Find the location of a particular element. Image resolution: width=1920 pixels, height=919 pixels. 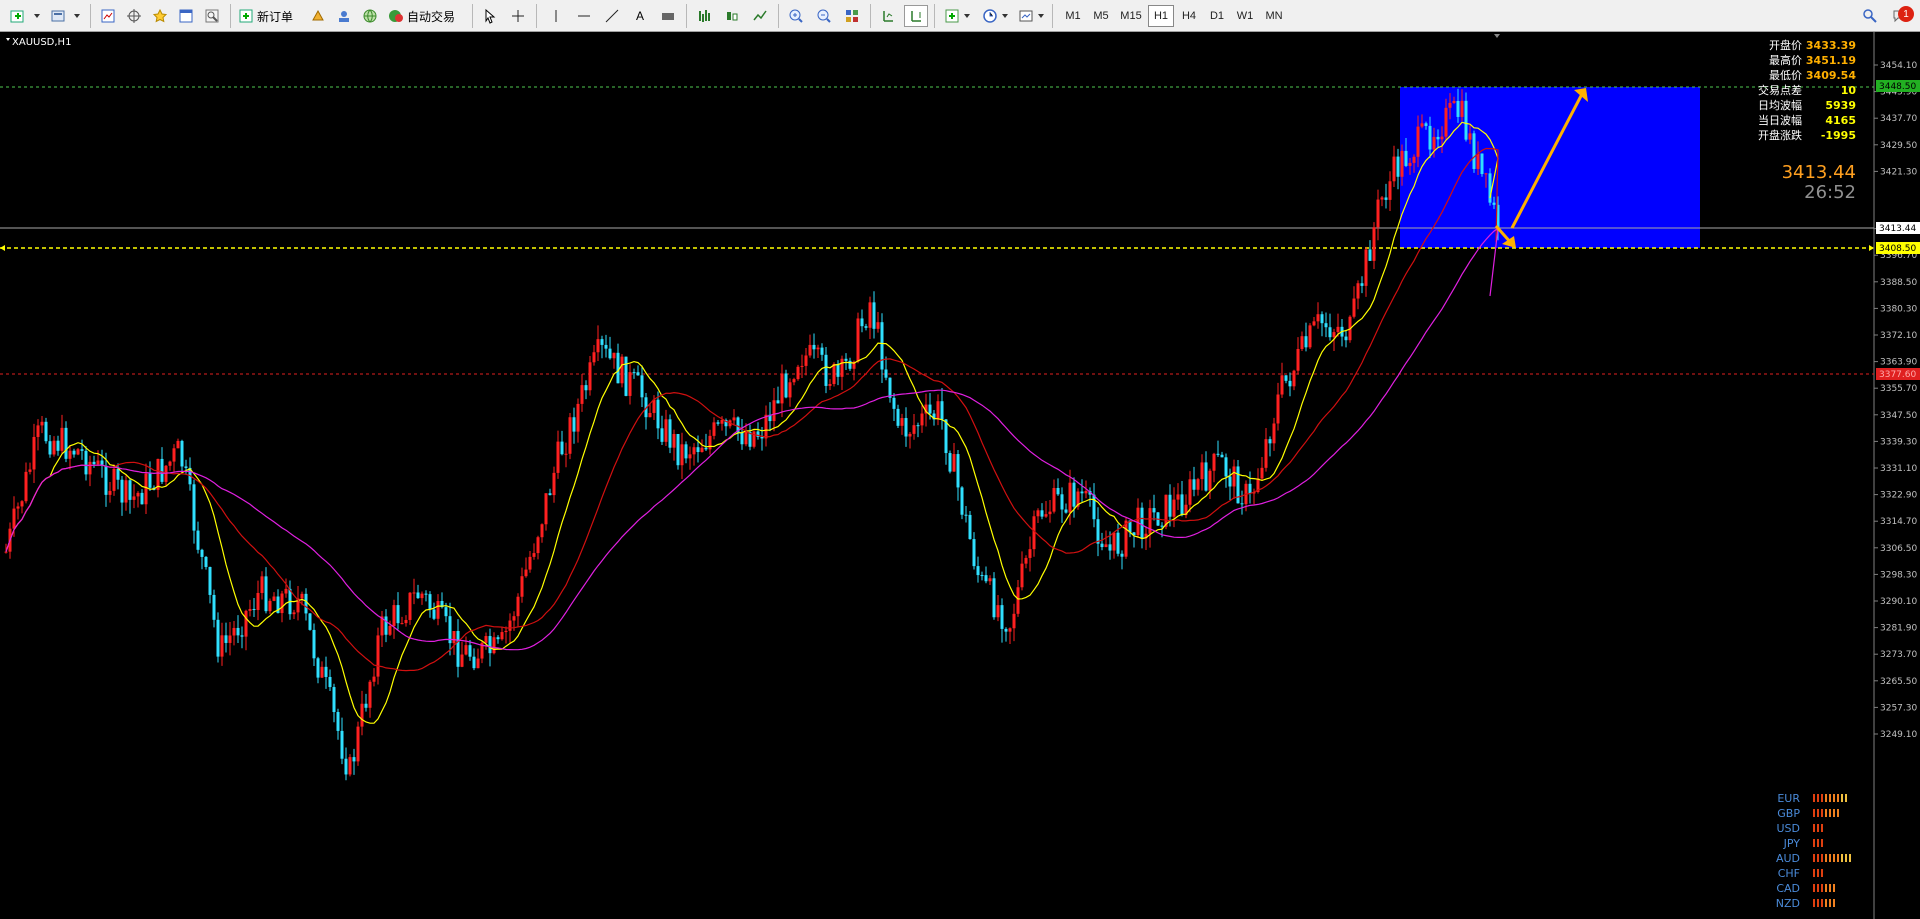

support-level-label: 3408.50 is located at coordinates (1897, 249).